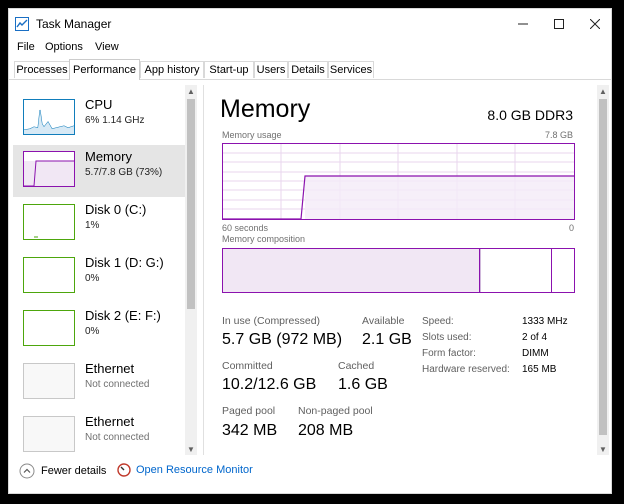 This screenshot has width=624, height=504. I want to click on graph-time-left: 60 seconds, so click(245, 228).